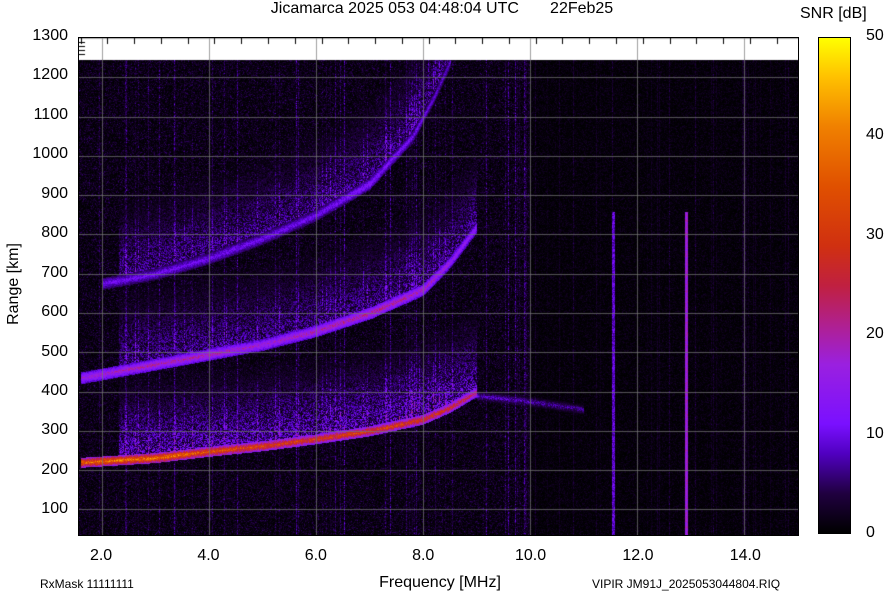  What do you see at coordinates (54, 509) in the screenshot?
I see `y-tick-label: 100` at bounding box center [54, 509].